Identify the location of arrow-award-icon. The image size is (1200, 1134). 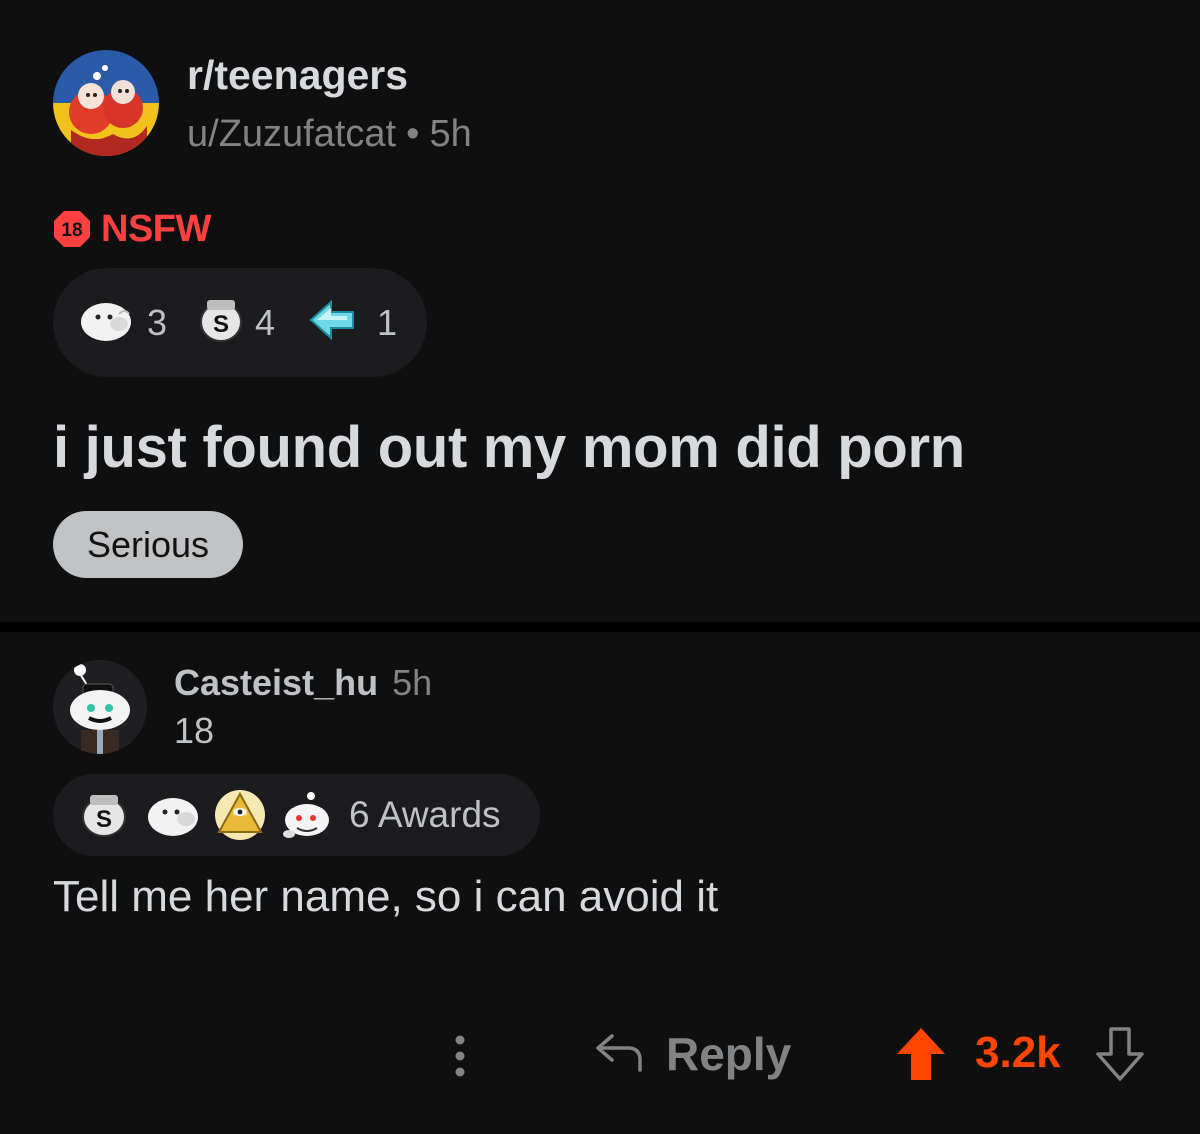
(333, 322).